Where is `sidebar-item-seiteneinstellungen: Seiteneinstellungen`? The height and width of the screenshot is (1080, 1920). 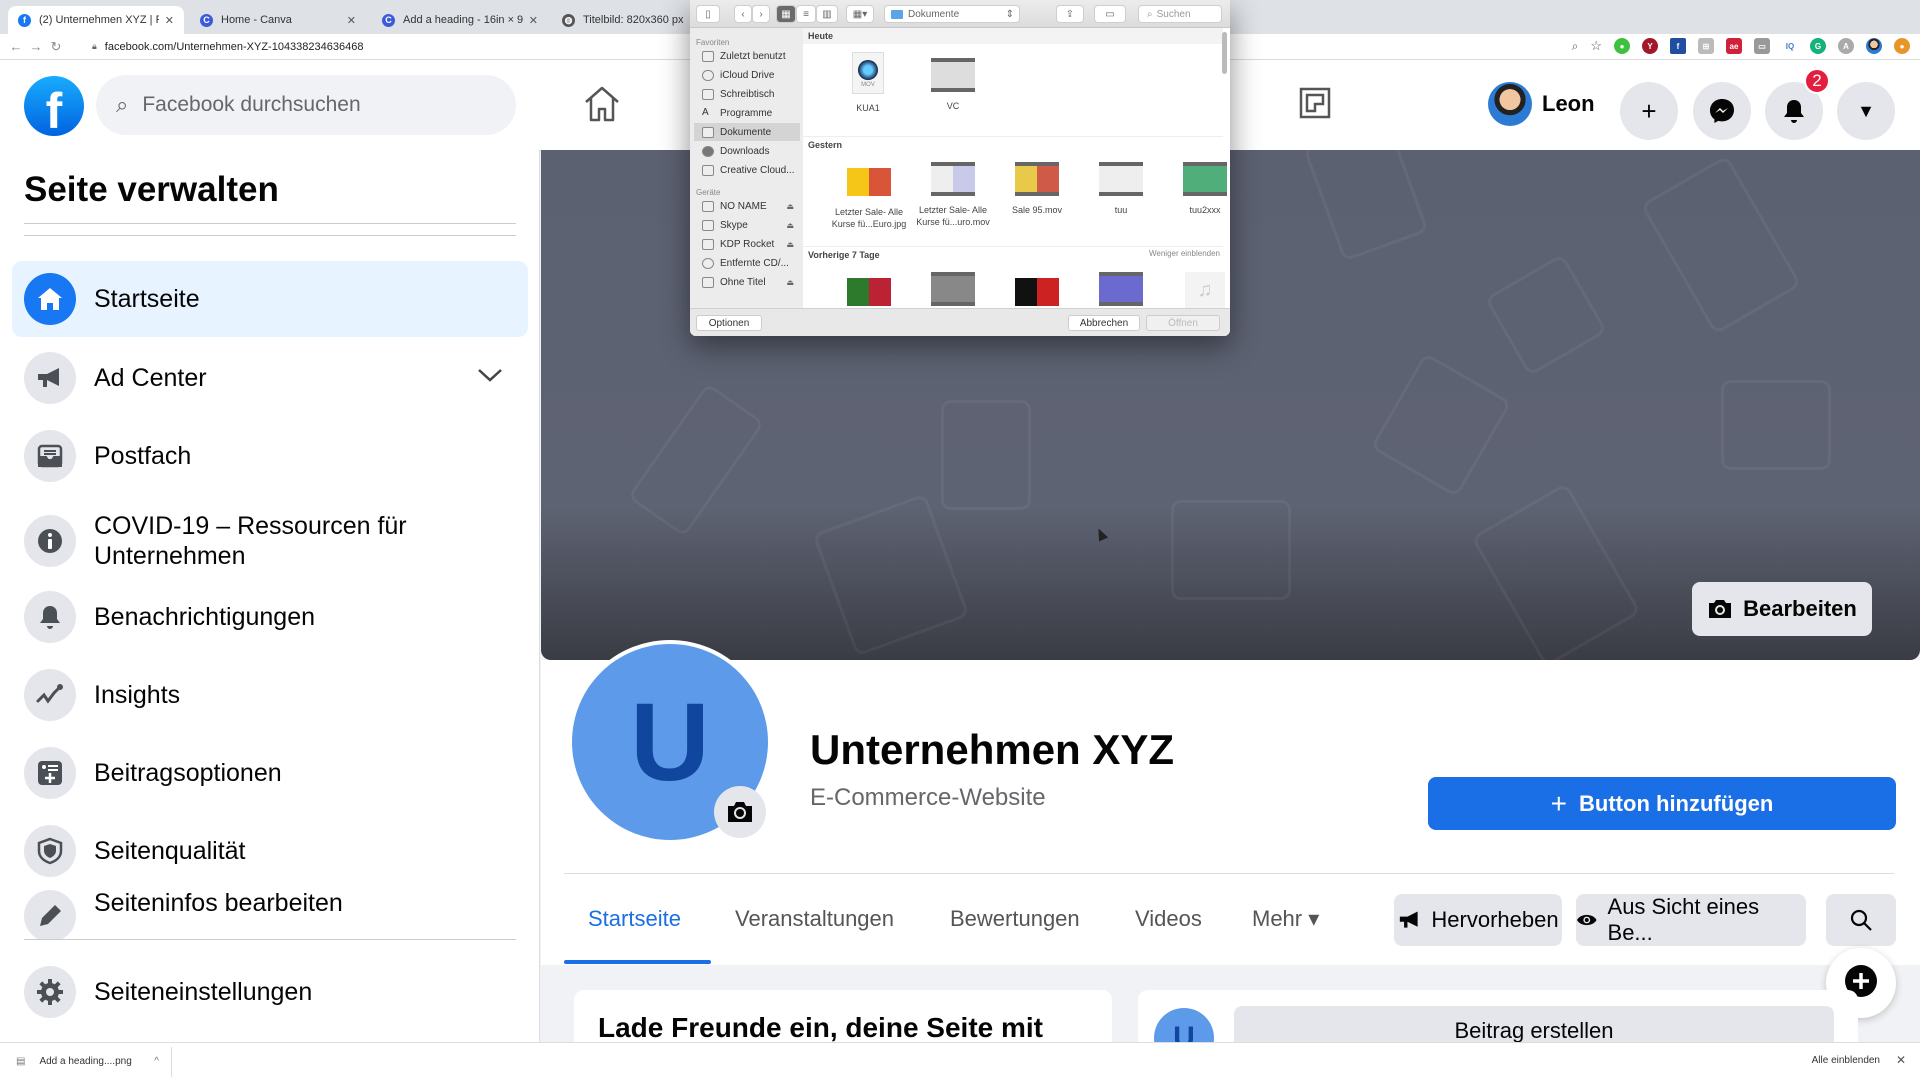 sidebar-item-seiteneinstellungen: Seiteneinstellungen is located at coordinates (270, 992).